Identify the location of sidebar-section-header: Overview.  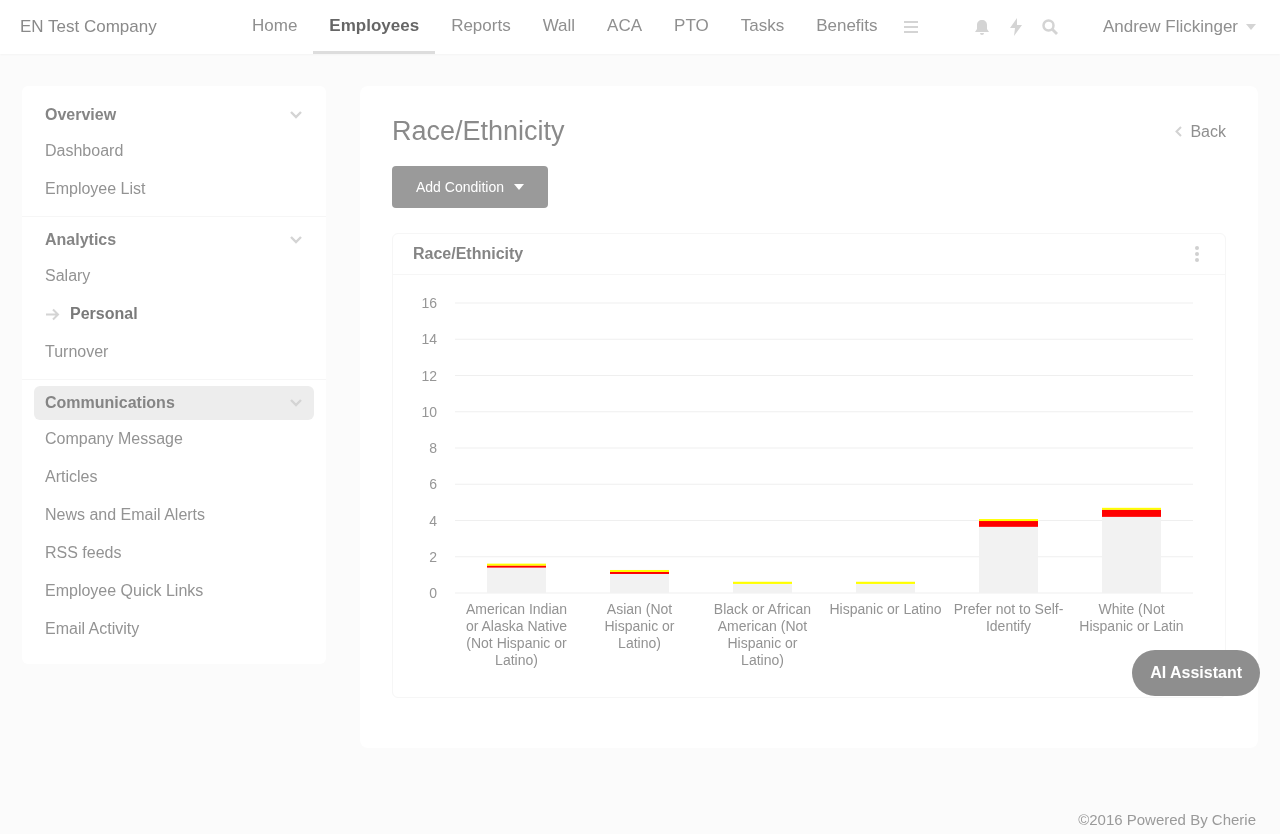
(174, 115).